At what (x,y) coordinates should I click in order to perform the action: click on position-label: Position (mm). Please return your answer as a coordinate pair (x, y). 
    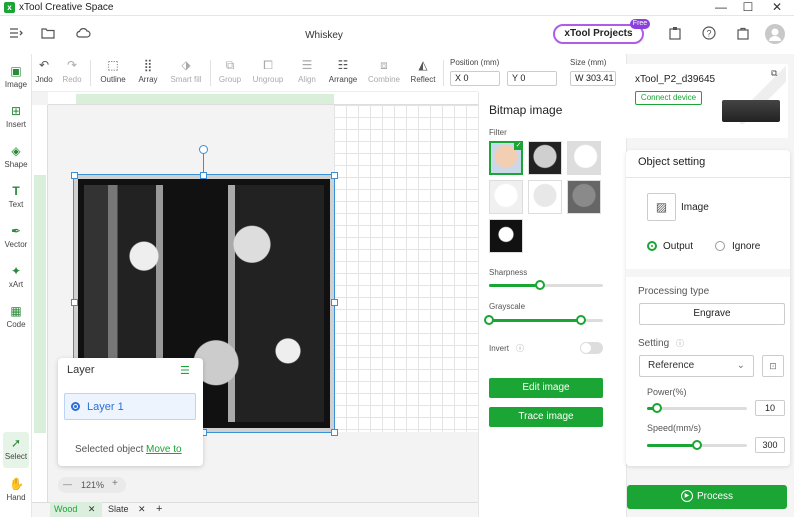
    Looking at the image, I should click on (475, 62).